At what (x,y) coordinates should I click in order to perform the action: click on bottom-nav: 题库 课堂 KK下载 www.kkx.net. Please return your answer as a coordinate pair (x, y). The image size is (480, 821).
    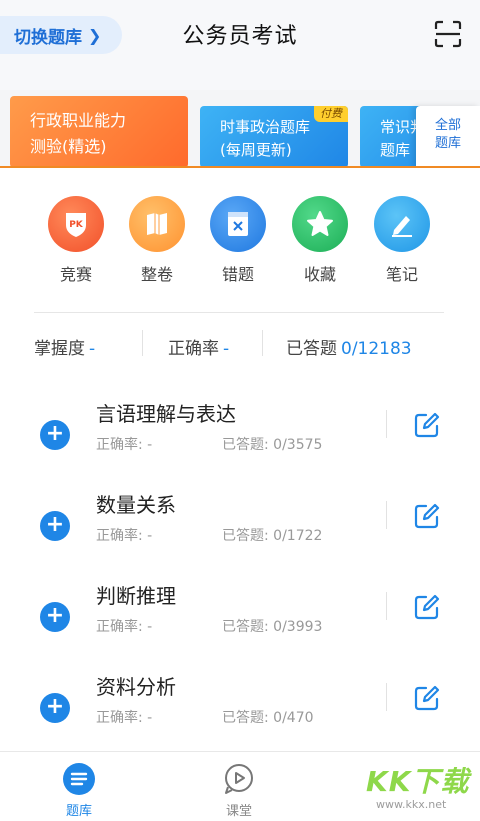
    Looking at the image, I should click on (240, 786).